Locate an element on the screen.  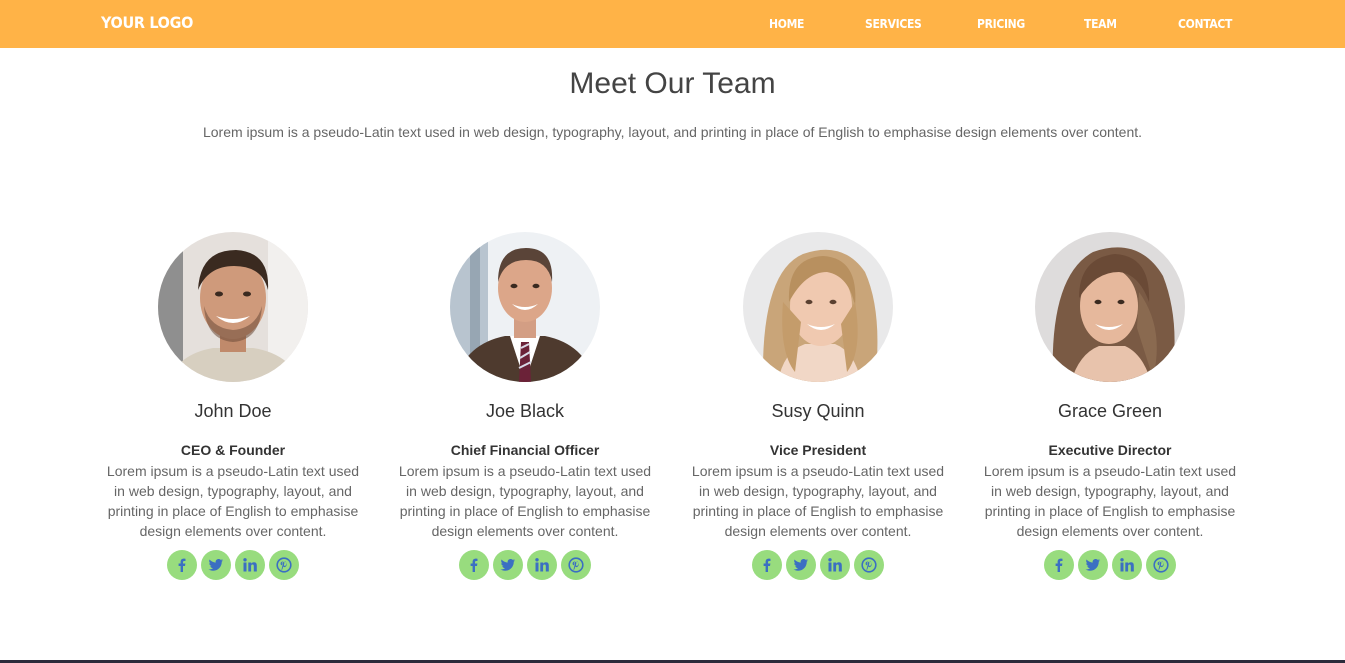
member-role: Executive Director is located at coordinates (1110, 450).